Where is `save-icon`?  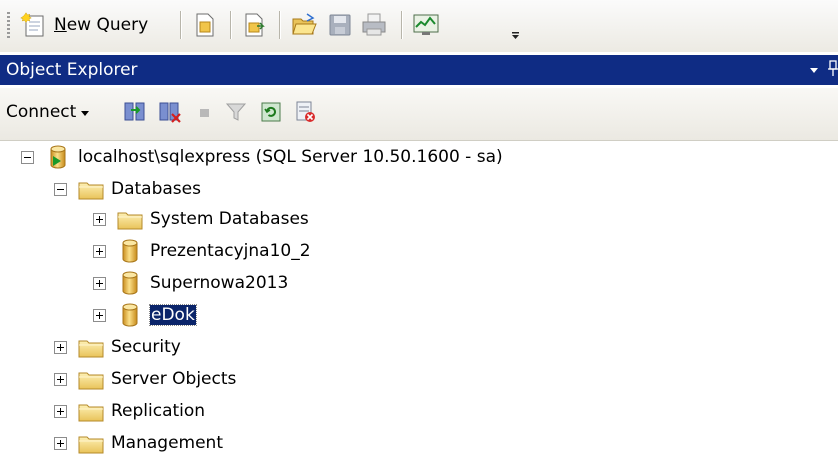
save-icon is located at coordinates (340, 25).